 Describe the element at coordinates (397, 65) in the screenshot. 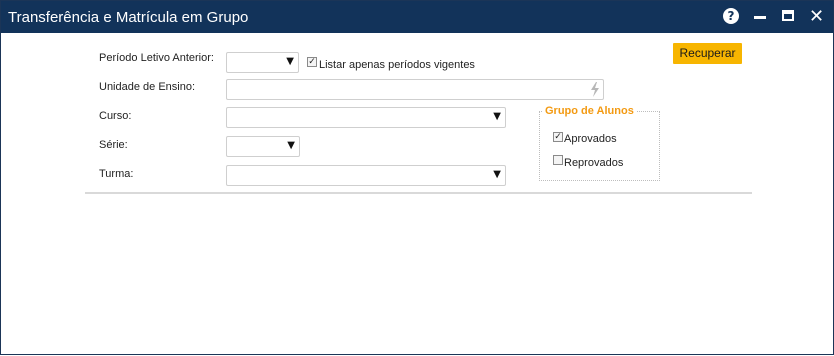

I see `listar-label: Listar apenas períodos vigentes` at that location.